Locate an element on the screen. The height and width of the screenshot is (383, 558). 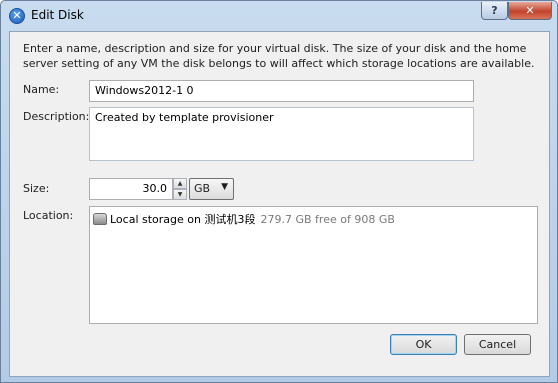
name-label: Name: is located at coordinates (41, 89).